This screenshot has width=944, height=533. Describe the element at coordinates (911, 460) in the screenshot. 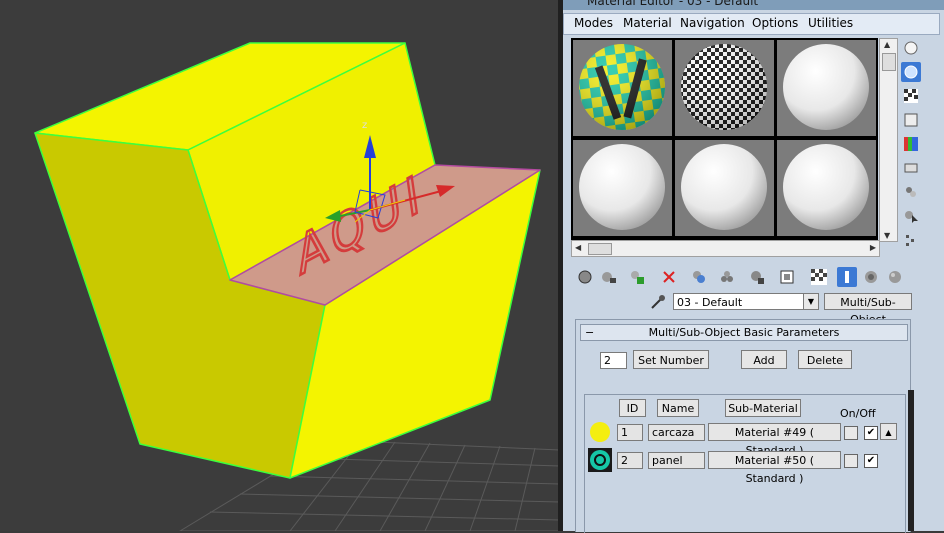

I see `rollout-scrollbar` at that location.